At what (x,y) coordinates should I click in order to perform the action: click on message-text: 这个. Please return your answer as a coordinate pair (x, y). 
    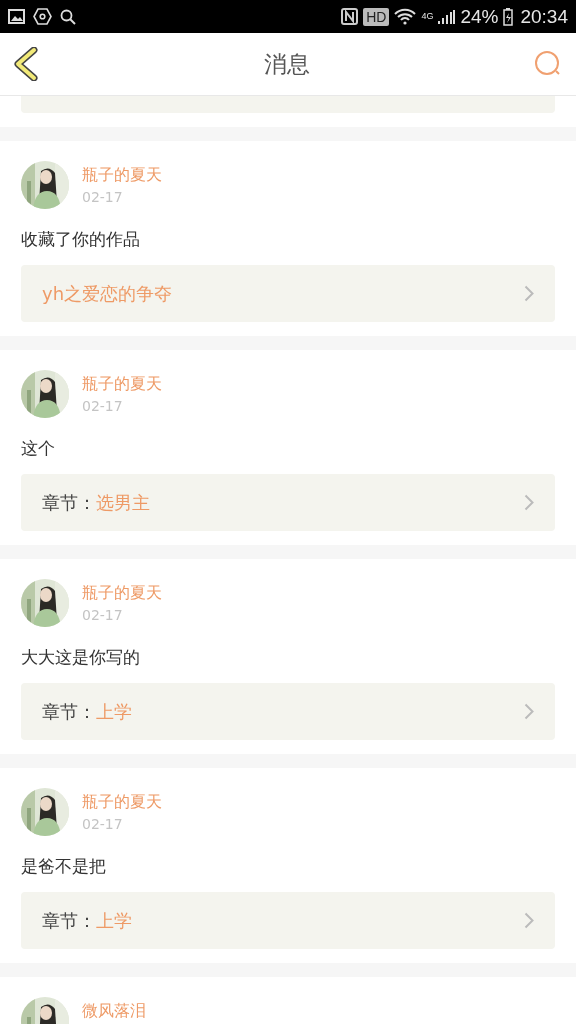
    Looking at the image, I should click on (38, 448).